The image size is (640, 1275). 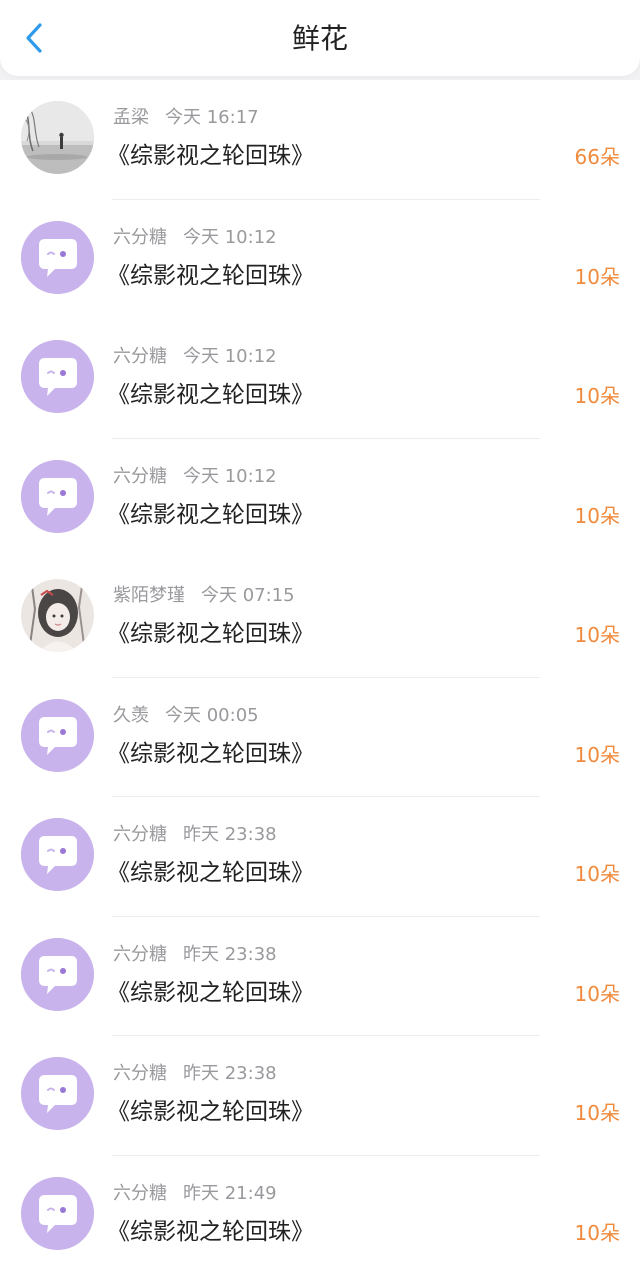 What do you see at coordinates (212, 715) in the screenshot?
I see `timestamp: 今天 00:05` at bounding box center [212, 715].